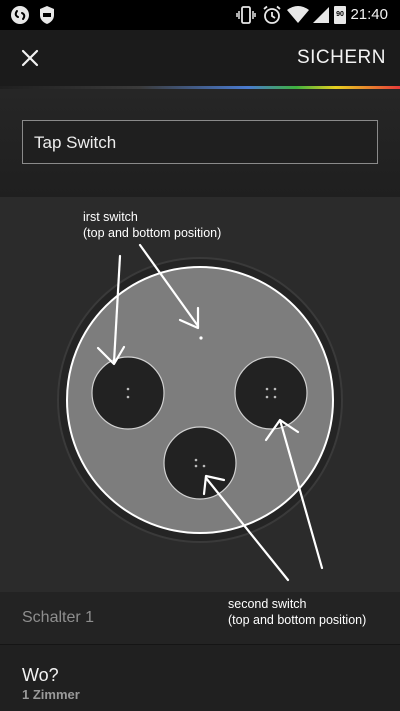 This screenshot has height=711, width=400. Describe the element at coordinates (40, 675) in the screenshot. I see `room-selector-title: Wo?` at that location.